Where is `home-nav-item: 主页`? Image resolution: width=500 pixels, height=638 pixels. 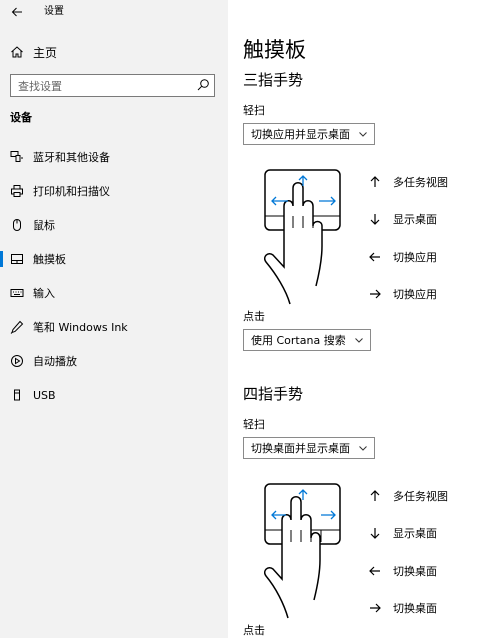 home-nav-item: 主页 is located at coordinates (33, 52).